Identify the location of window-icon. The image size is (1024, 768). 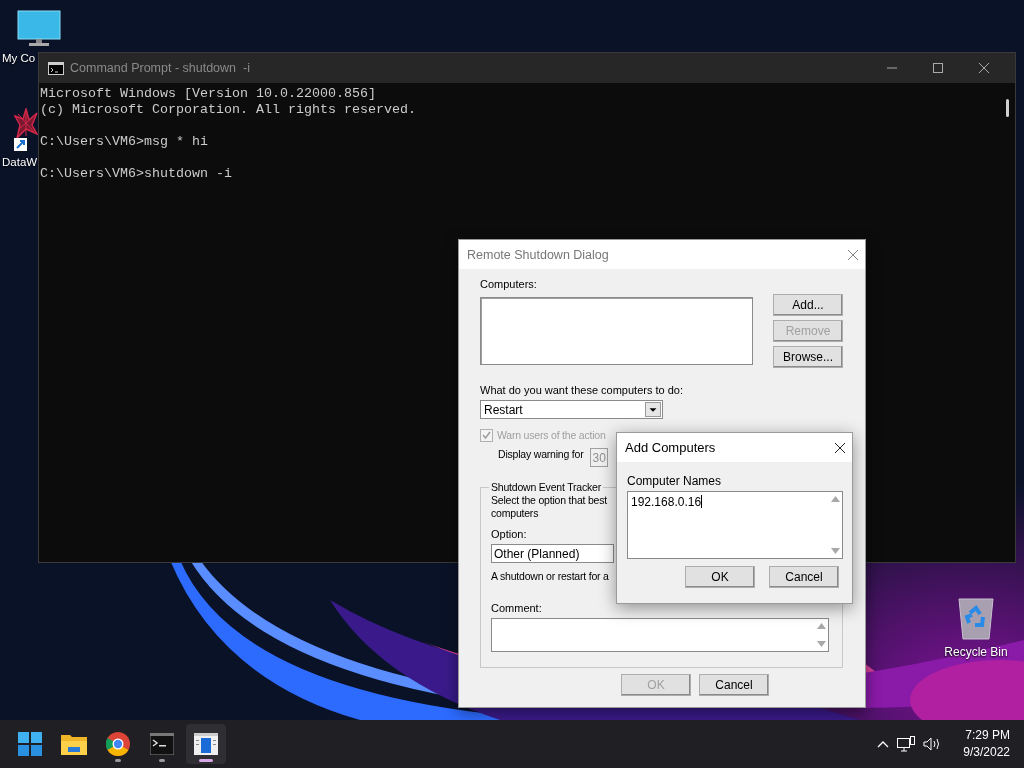
(206, 744).